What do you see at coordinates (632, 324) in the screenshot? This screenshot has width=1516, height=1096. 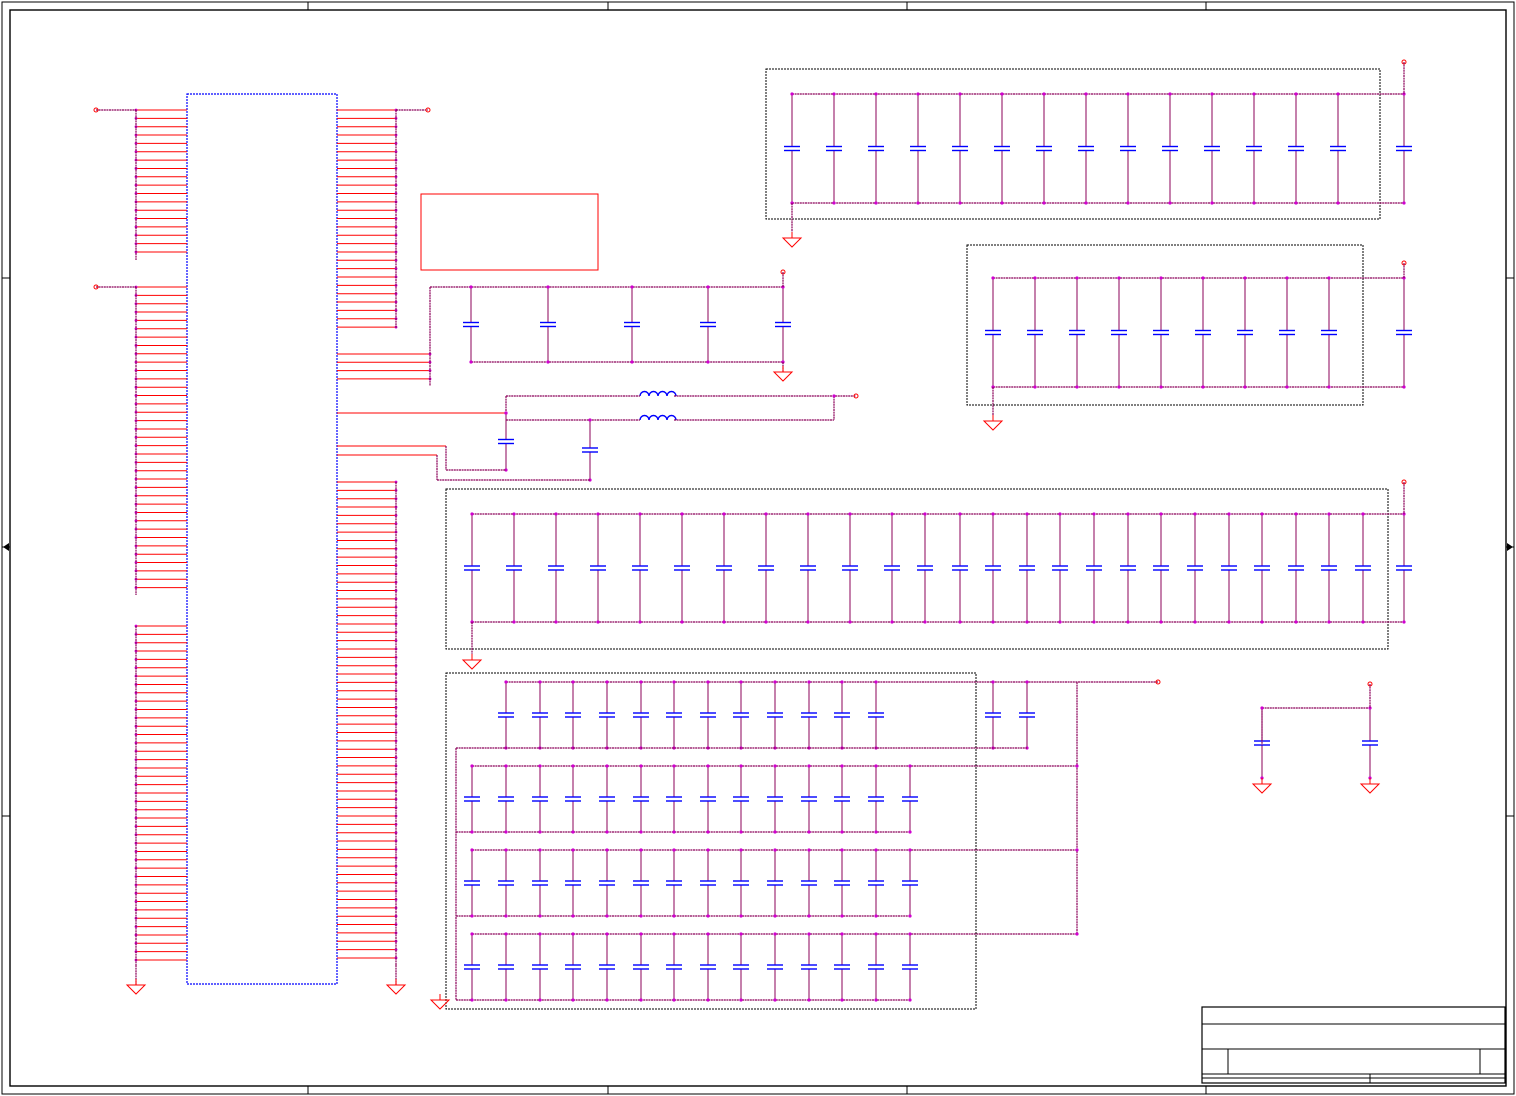 I see `capacitor-mid` at bounding box center [632, 324].